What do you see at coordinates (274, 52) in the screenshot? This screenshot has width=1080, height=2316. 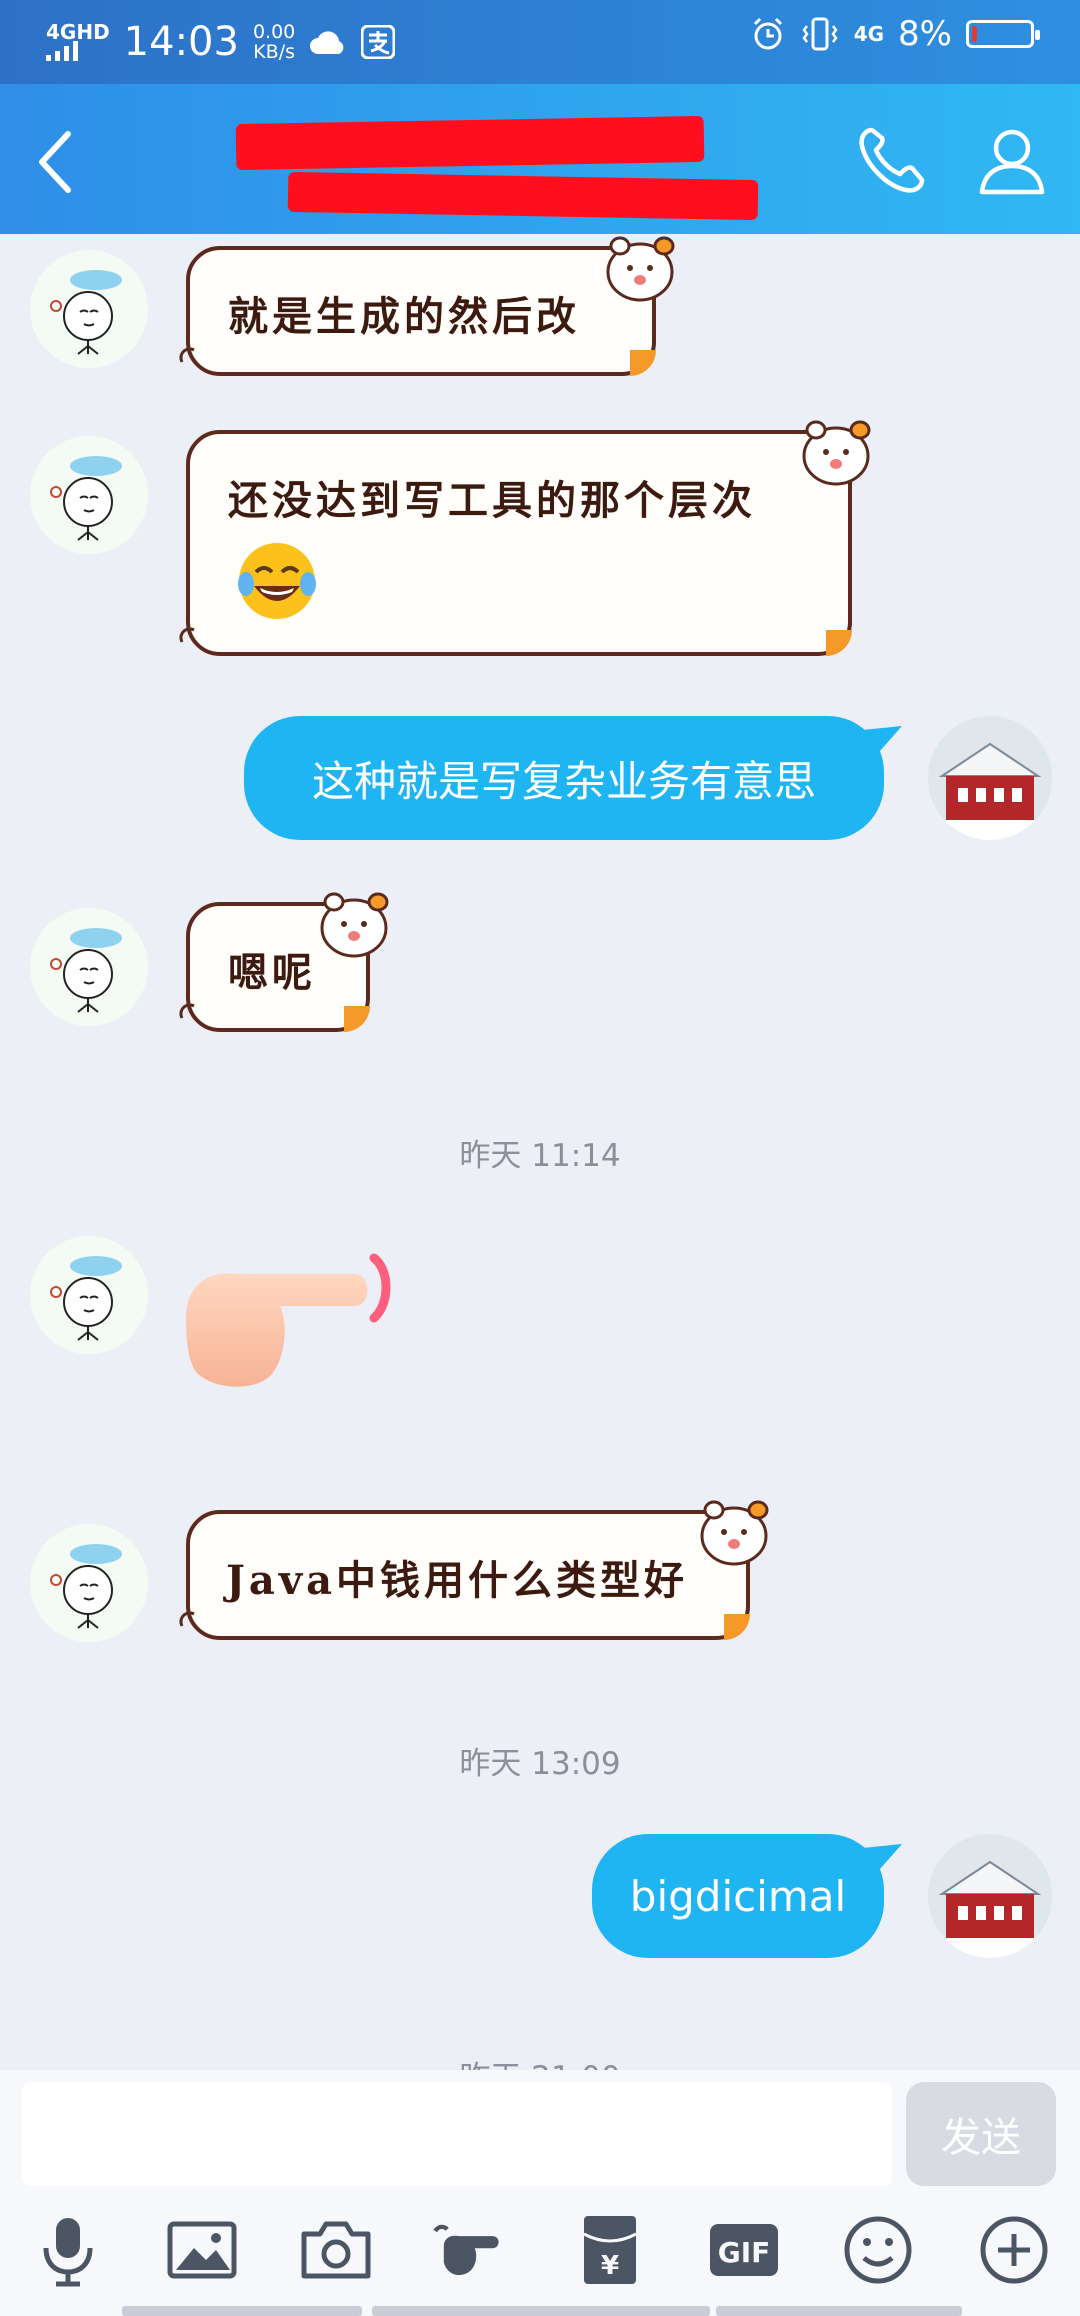 I see `speed-unit: KB/s` at bounding box center [274, 52].